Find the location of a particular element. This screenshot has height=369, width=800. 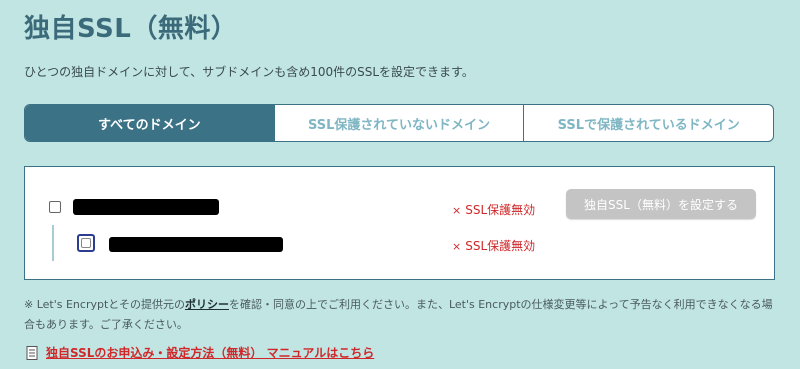

manual-link: 独自SSLのお申込み・設定方法（無料） マニュアルはこちら is located at coordinates (210, 352).